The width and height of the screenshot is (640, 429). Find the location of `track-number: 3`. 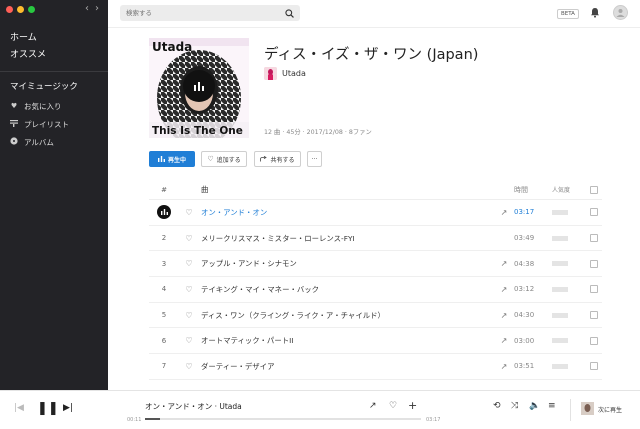

track-number: 3 is located at coordinates (164, 263).